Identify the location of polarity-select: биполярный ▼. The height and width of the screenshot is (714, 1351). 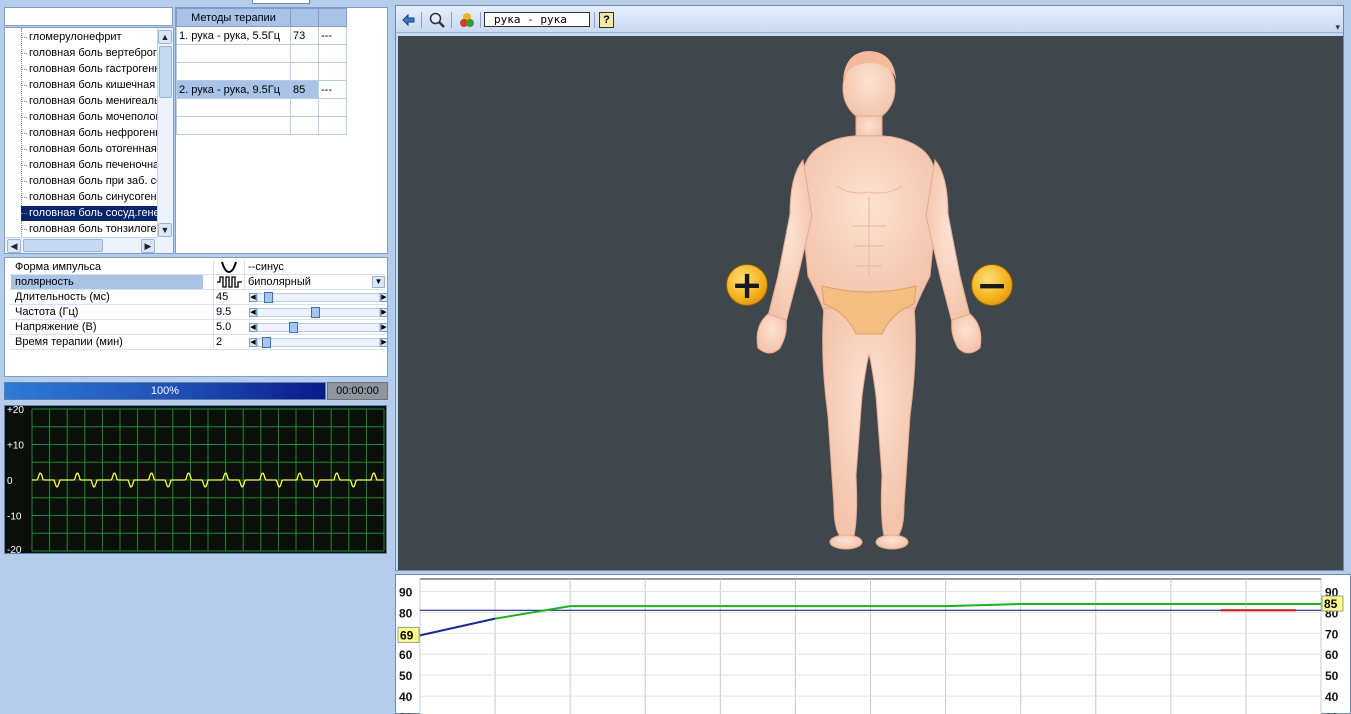
(314, 282).